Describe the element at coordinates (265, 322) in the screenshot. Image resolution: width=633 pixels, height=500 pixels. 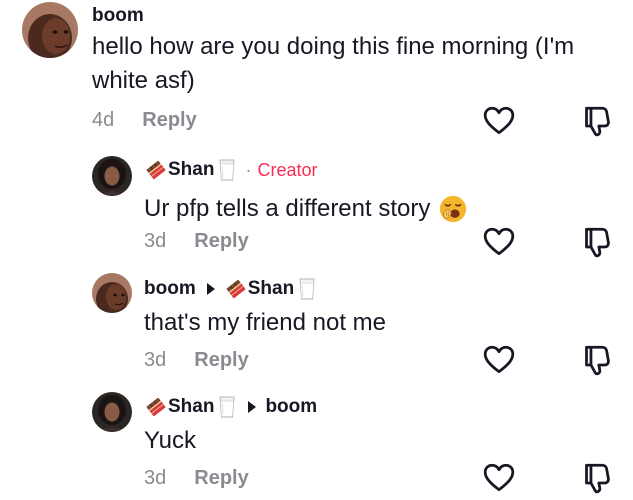
I see `comment-text: that's my friend not me` at that location.